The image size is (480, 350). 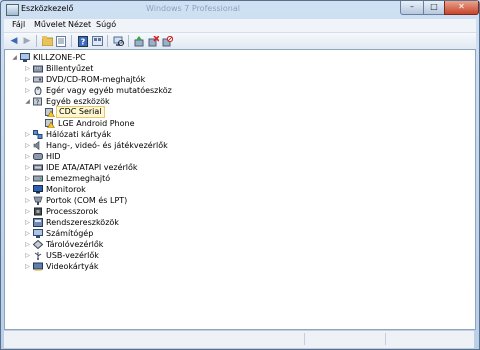 What do you see at coordinates (235, 178) in the screenshot?
I see `tree-category-disk: ▷ Lemezmeghajtó` at bounding box center [235, 178].